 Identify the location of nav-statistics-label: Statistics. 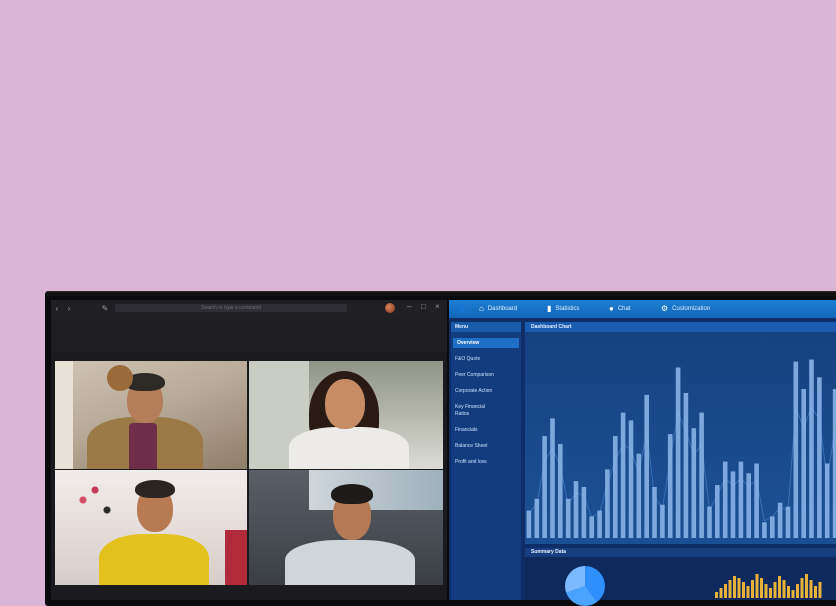
(567, 309).